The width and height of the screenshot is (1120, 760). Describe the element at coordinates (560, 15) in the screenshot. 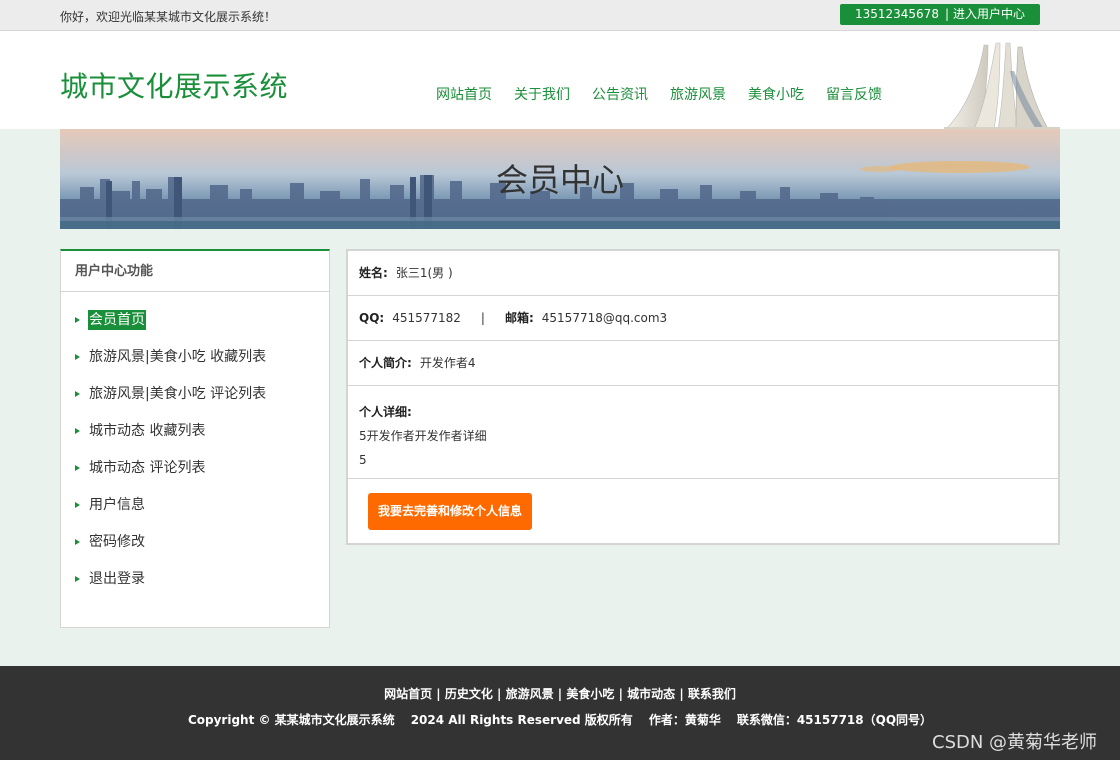

I see `top-bar: 你好，欢迎光临某某城市文化展示系统！ 13512345678 | 进入用户中心` at that location.